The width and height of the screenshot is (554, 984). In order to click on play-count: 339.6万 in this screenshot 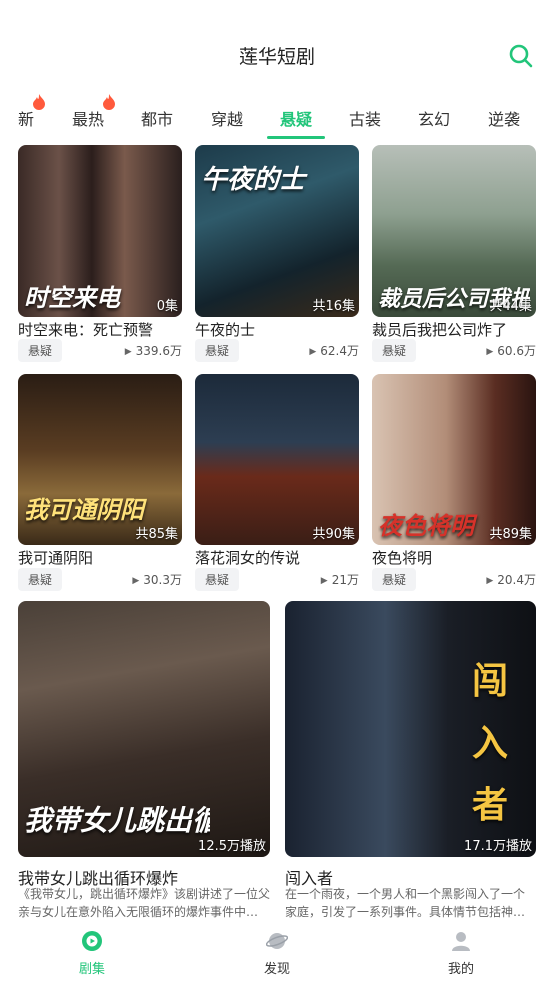, I will do `click(153, 350)`.